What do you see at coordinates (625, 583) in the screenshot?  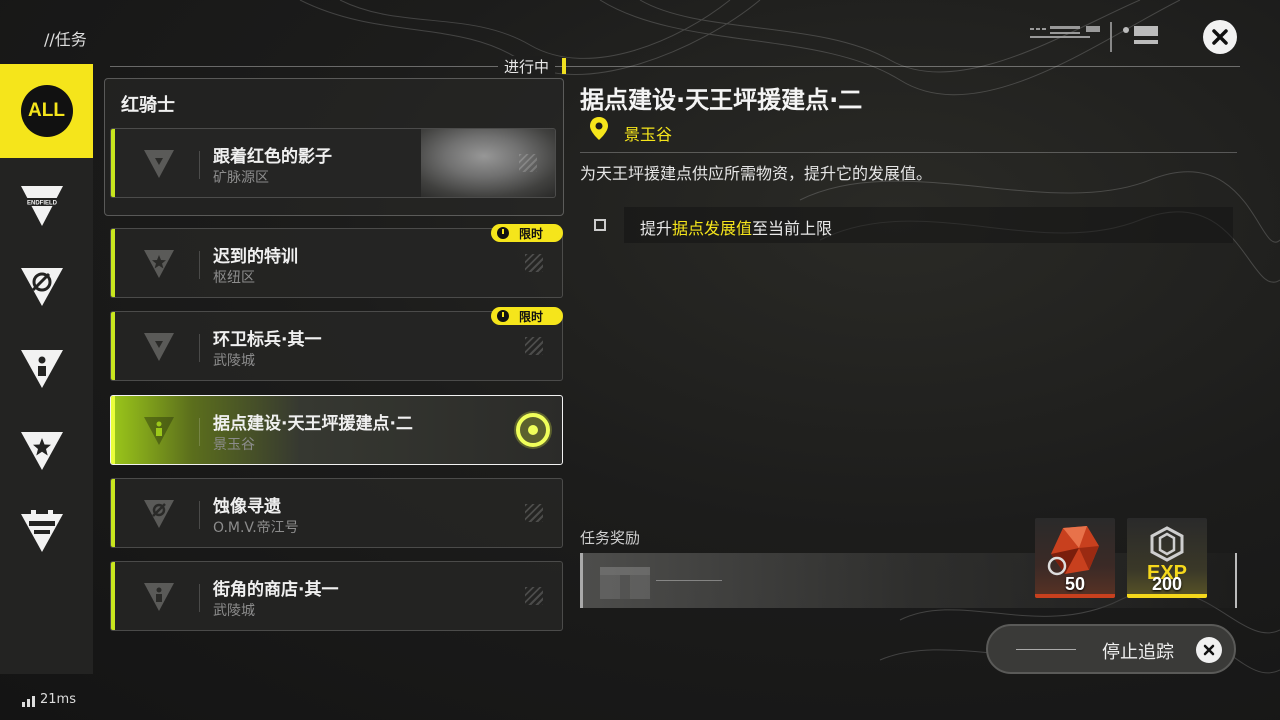 I see `supply-box-icon` at bounding box center [625, 583].